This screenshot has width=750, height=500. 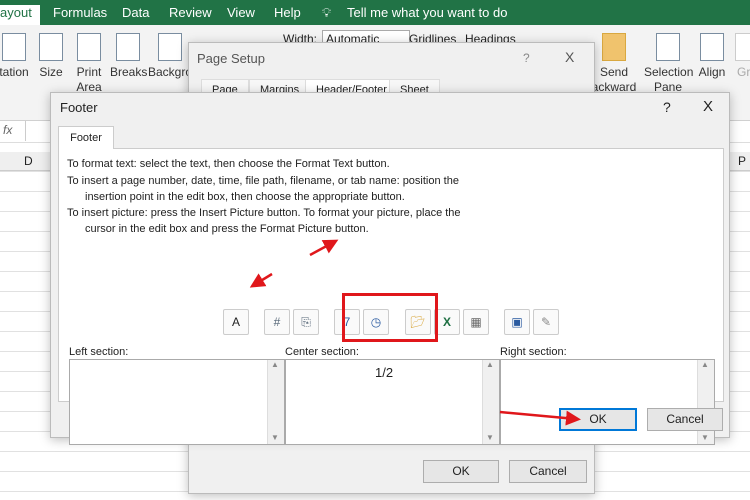 What do you see at coordinates (86, 137) in the screenshot?
I see `tab-footer: Footer` at bounding box center [86, 137].